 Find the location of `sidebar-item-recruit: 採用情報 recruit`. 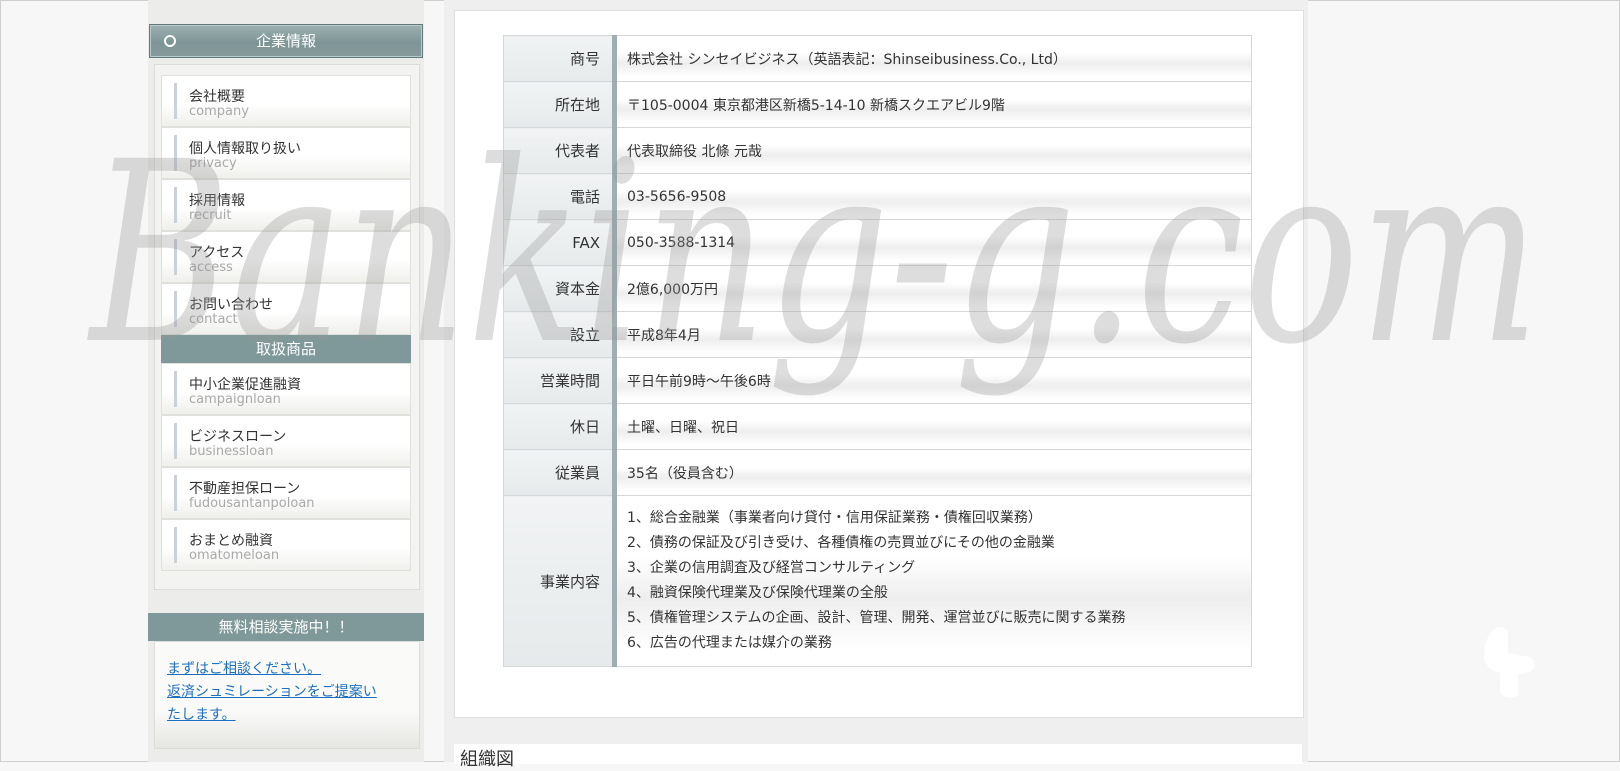

sidebar-item-recruit: 採用情報 recruit is located at coordinates (286, 205).